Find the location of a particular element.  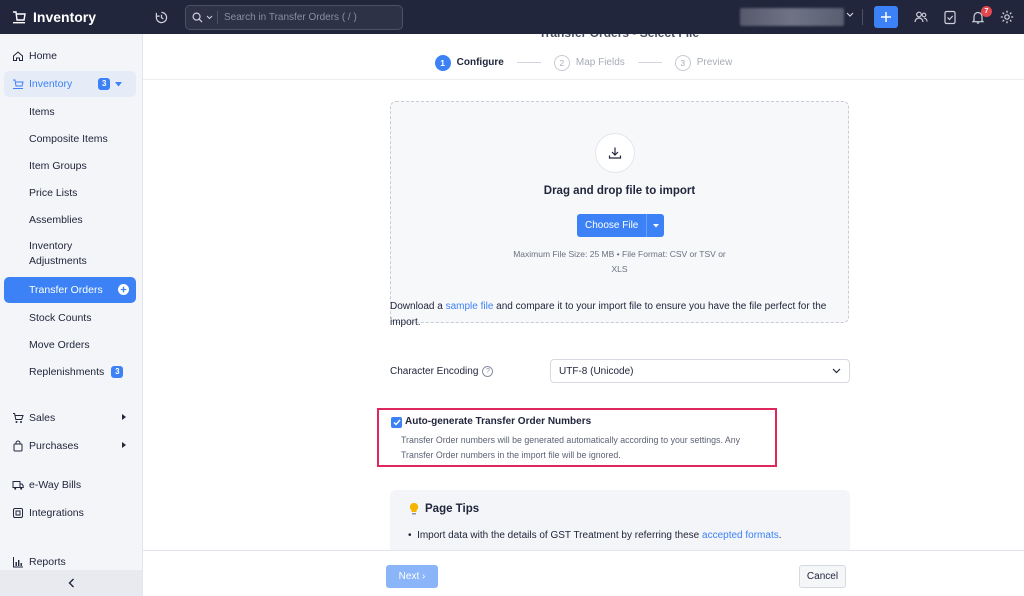

count-badge: 3 is located at coordinates (117, 372).